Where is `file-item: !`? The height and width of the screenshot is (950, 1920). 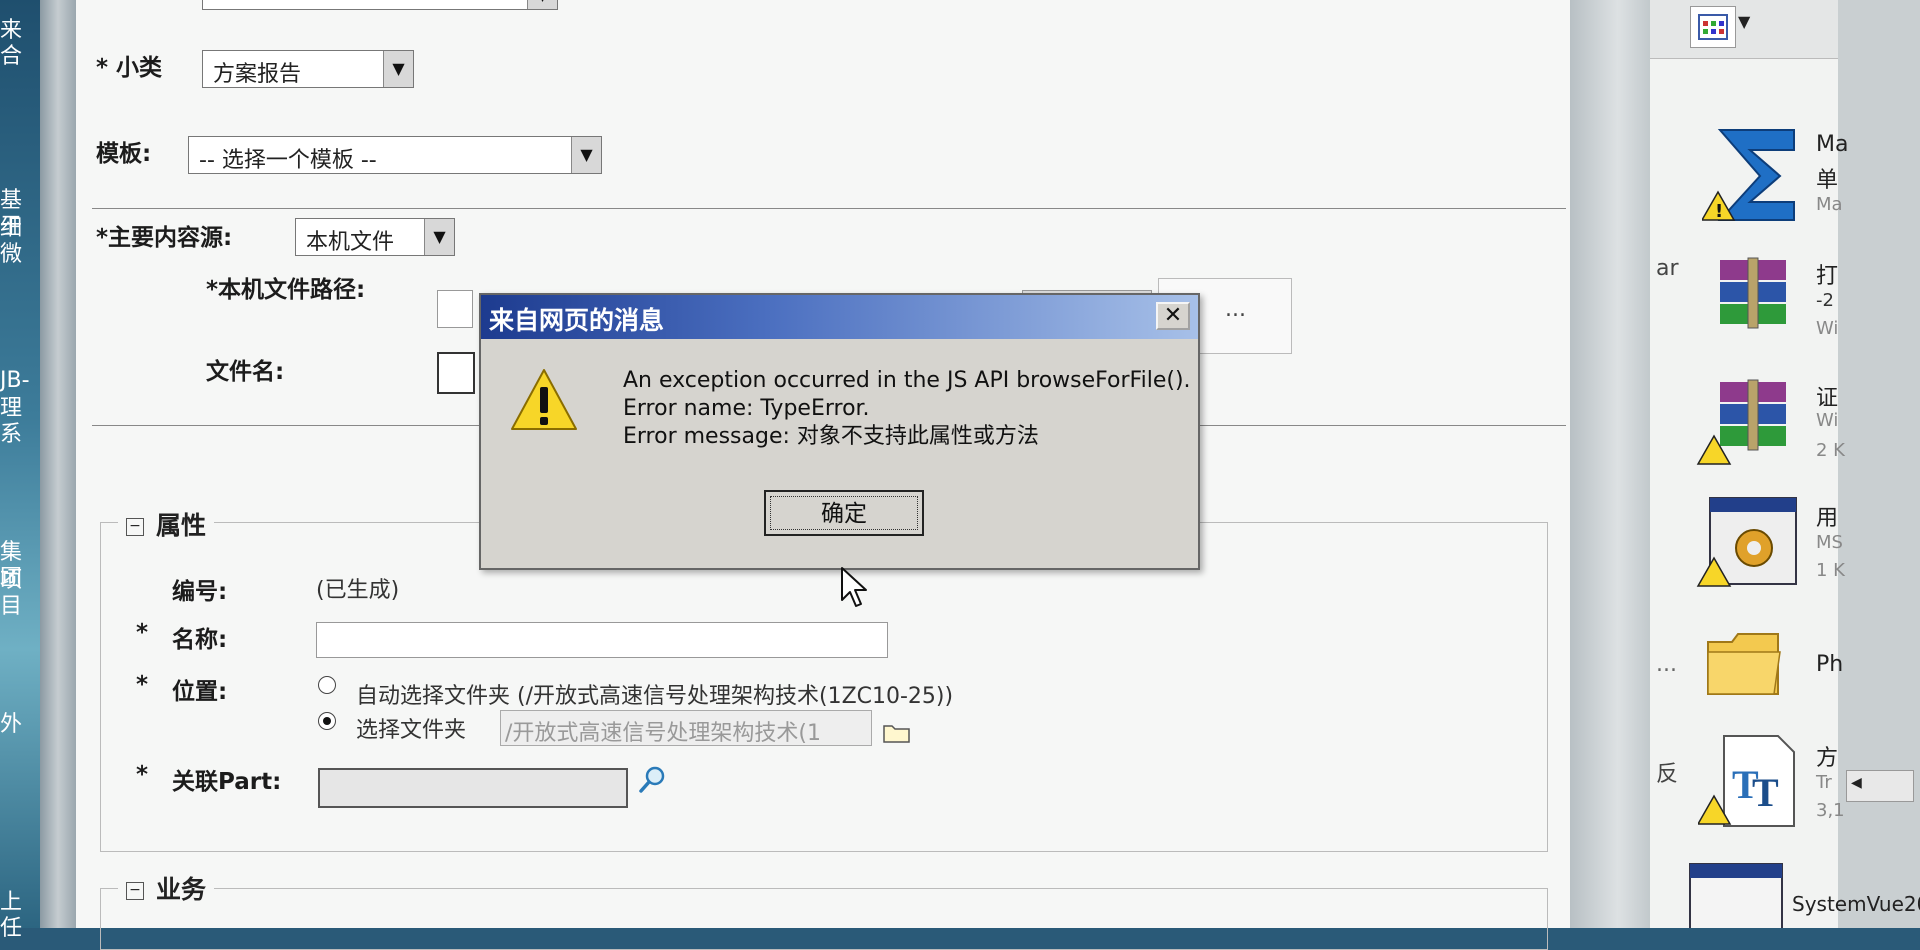 file-item: ! is located at coordinates (1756, 175).